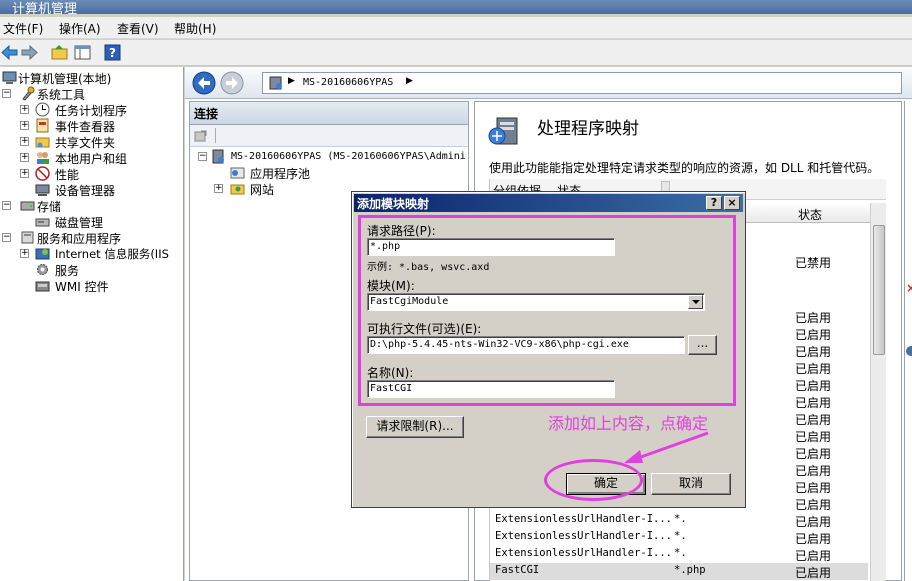  What do you see at coordinates (547, 310) in the screenshot?
I see `annotation-highlight-box` at bounding box center [547, 310].